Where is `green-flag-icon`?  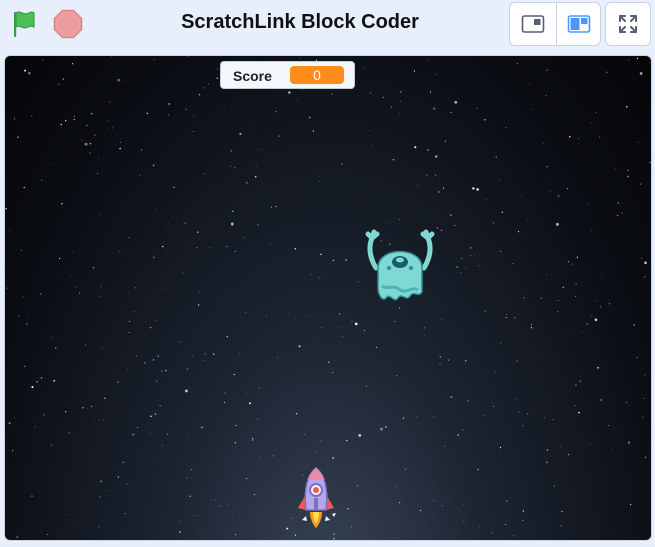
green-flag-icon is located at coordinates (24, 24).